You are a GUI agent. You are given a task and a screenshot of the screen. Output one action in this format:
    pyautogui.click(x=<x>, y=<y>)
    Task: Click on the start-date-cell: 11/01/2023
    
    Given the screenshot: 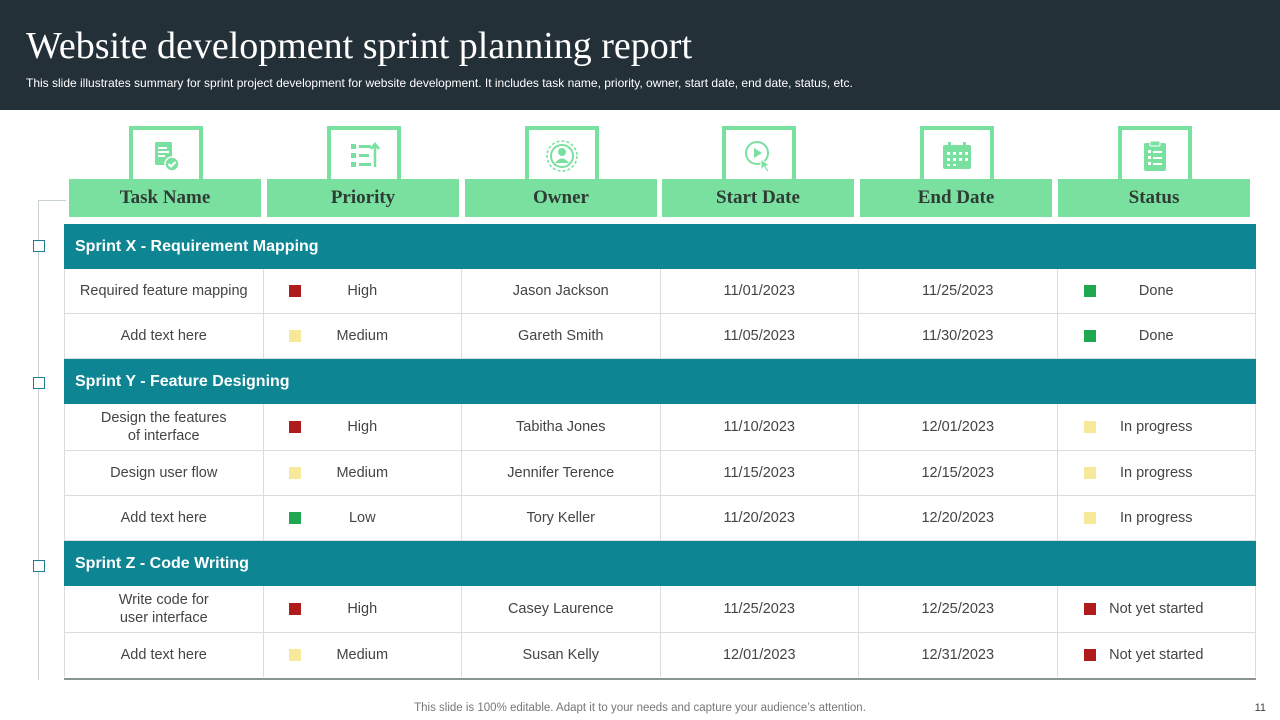 What is the action you would take?
    pyautogui.click(x=760, y=291)
    